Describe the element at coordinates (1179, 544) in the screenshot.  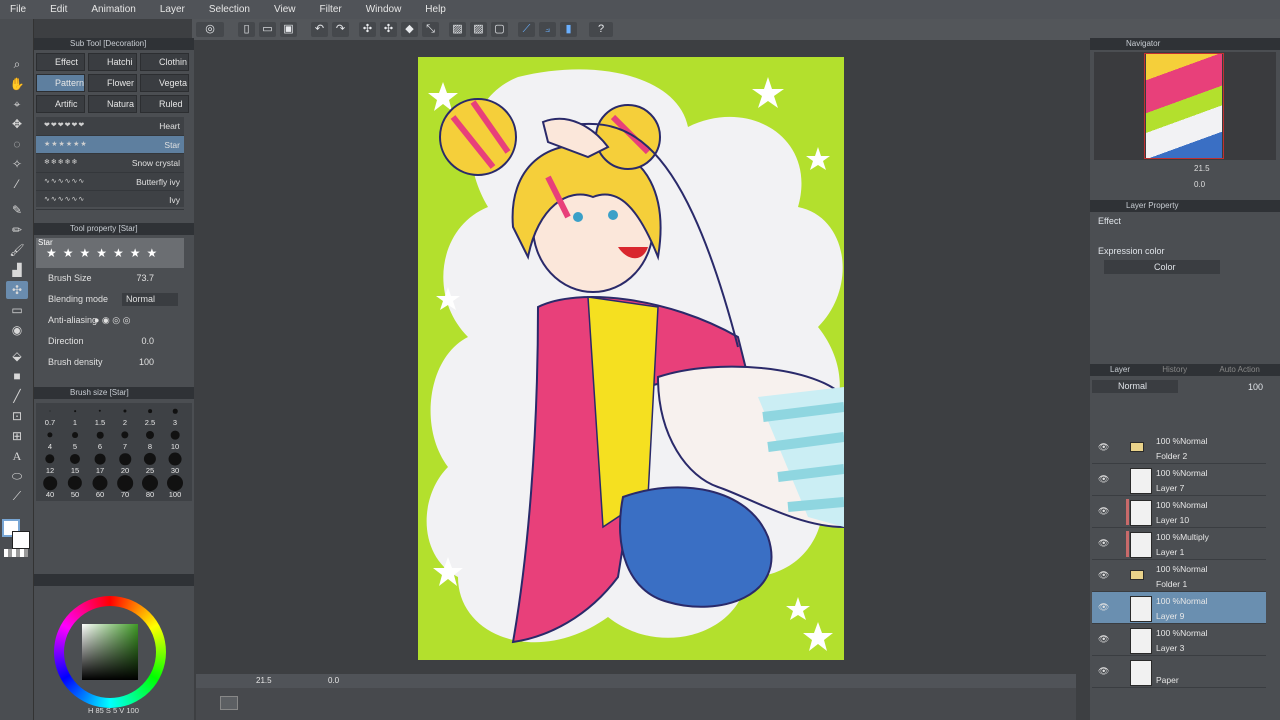
I see `layer-row: 👁 100 %Multiply Layer 1` at that location.